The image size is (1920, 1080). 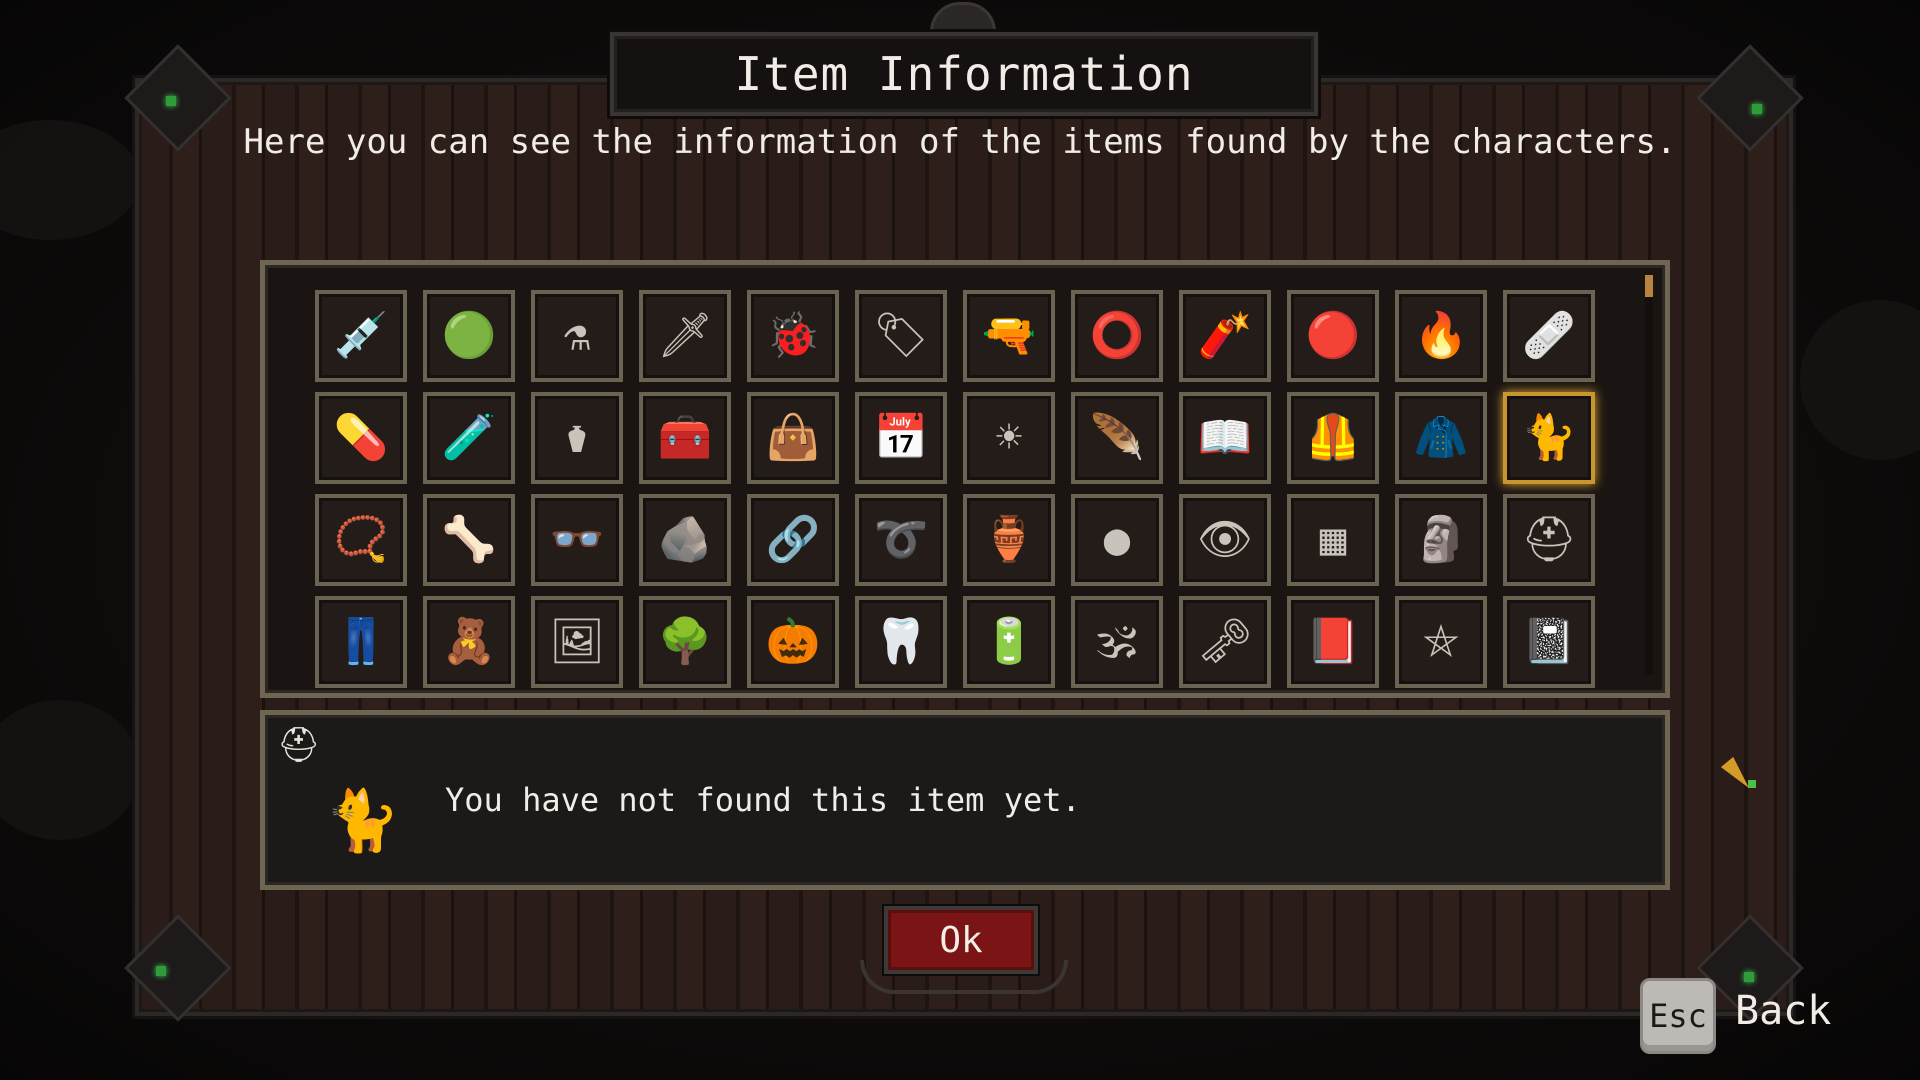 I want to click on item-slot: 🕉, so click(x=1117, y=642).